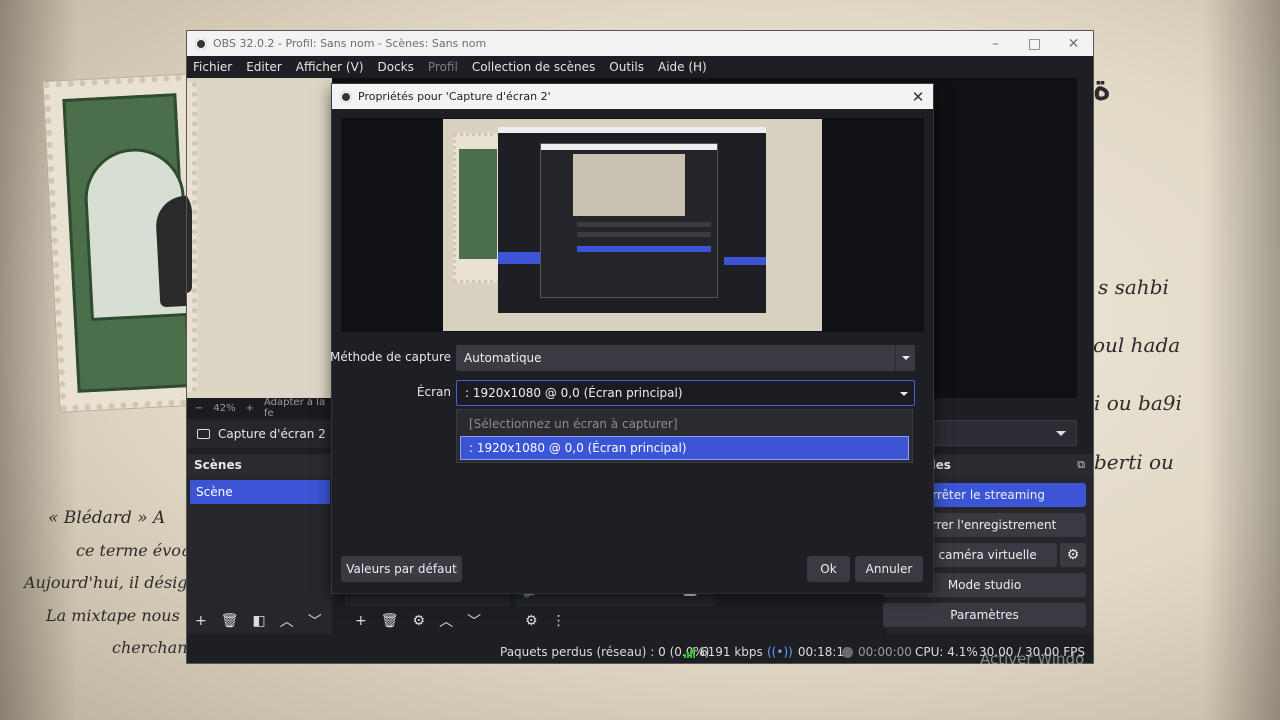 Image resolution: width=1280 pixels, height=720 pixels. I want to click on screen-select: : 1920x1080 @ 0,0 (Écran principal), so click(685, 393).